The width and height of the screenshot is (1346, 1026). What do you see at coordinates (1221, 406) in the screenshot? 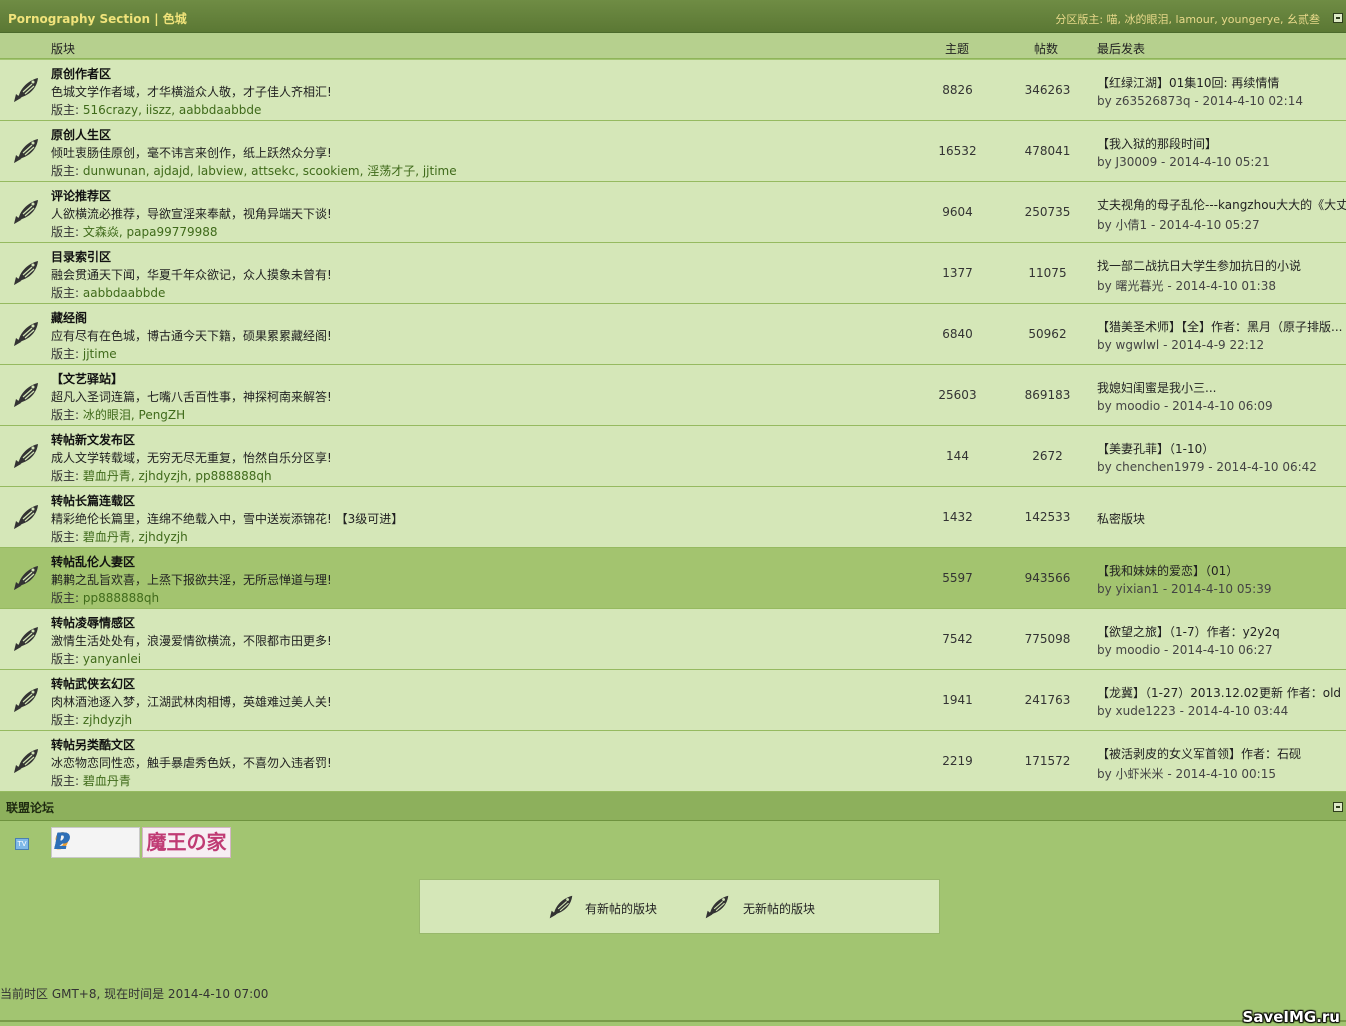
I see `last-post-author: by moodio - 2014-4-10 06:09` at bounding box center [1221, 406].